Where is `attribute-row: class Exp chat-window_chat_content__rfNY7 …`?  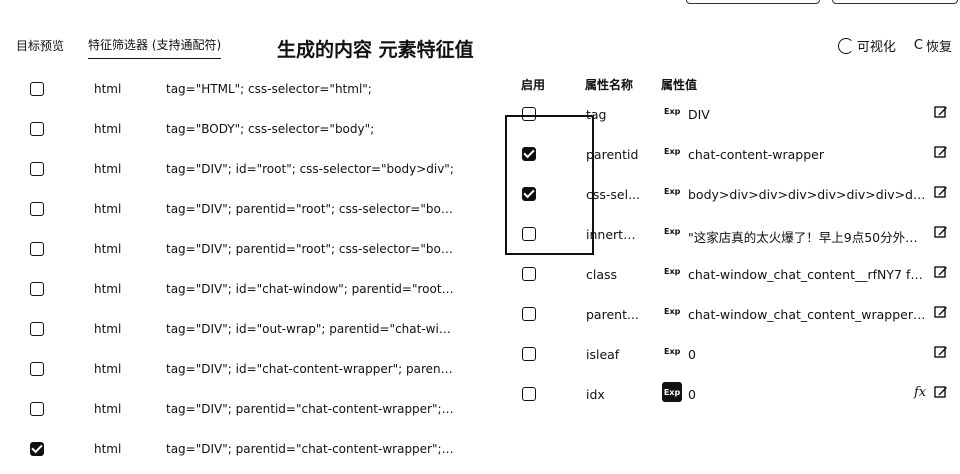
attribute-row: class Exp chat-window_chat_content__rfNY7 … is located at coordinates (736, 273).